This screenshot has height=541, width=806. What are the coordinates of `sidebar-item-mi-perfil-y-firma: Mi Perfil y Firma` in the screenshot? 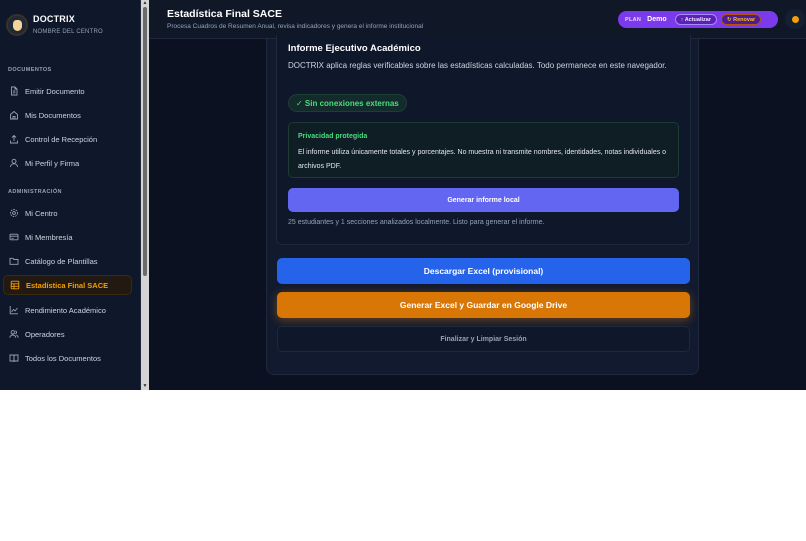 It's located at (67, 163).